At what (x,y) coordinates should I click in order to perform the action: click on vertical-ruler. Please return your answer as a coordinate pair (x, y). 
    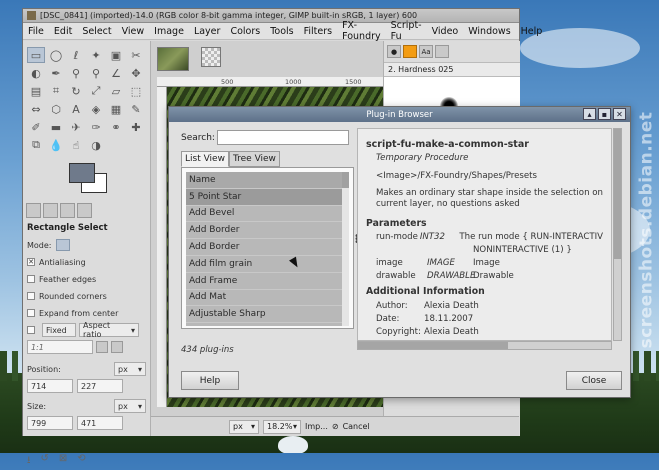
    Looking at the image, I should click on (162, 247).